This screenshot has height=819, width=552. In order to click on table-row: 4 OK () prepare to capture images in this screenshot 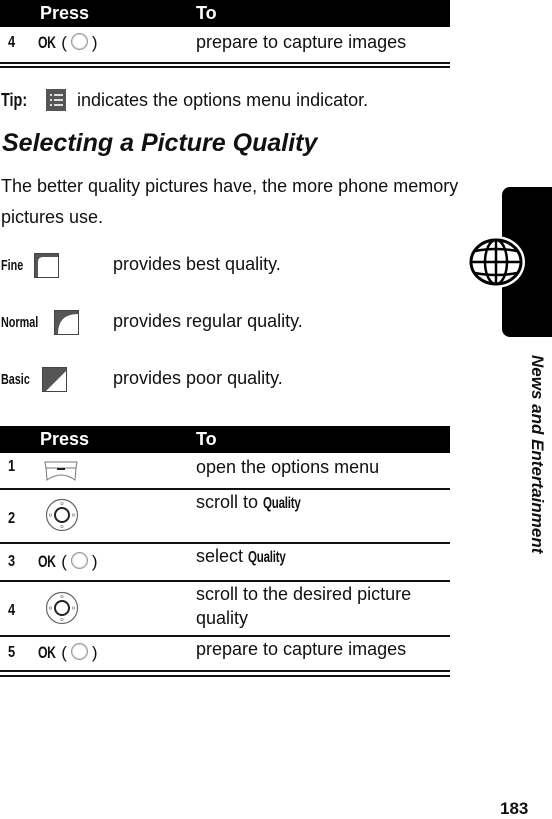, I will do `click(225, 45)`.